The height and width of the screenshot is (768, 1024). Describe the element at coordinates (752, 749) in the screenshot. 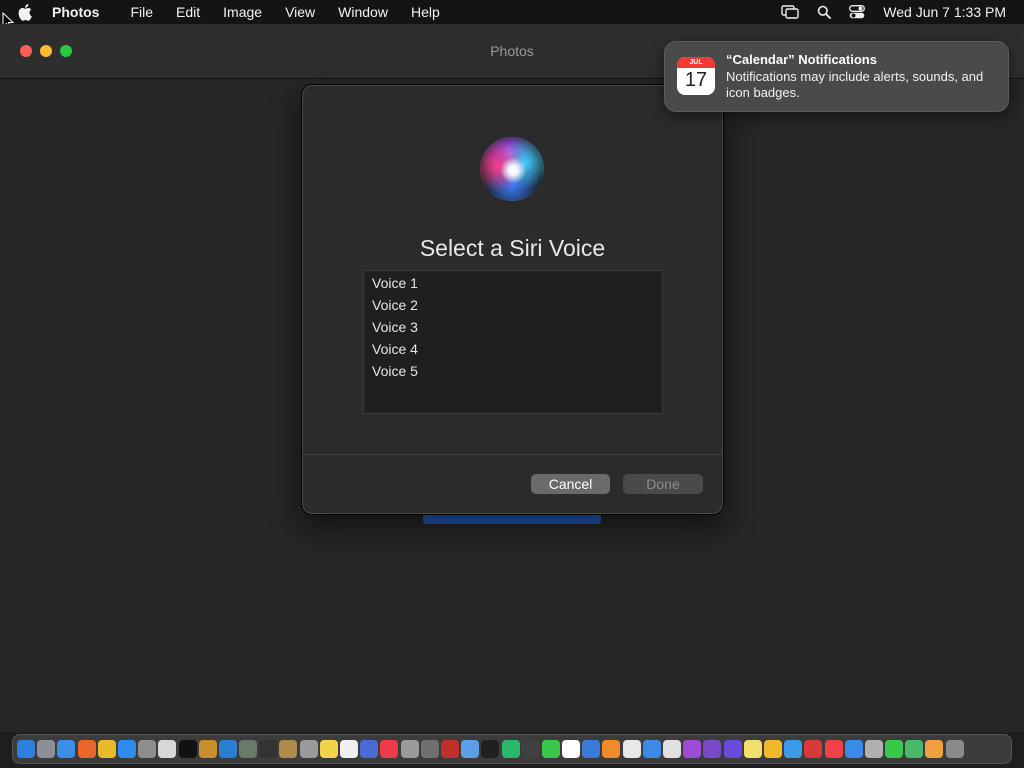

I see `stickies-icon` at that location.